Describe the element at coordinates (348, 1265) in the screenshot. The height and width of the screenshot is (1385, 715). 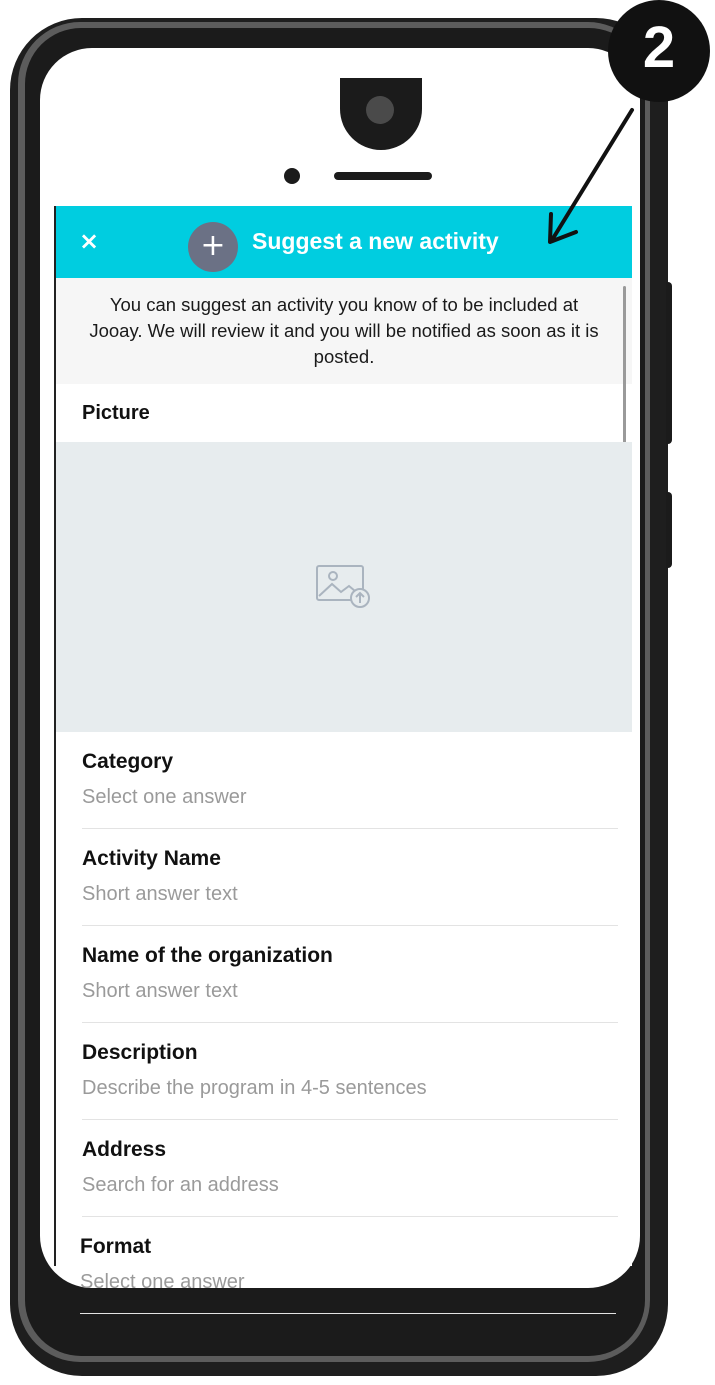
I see `format-field: Format Select one answer` at that location.